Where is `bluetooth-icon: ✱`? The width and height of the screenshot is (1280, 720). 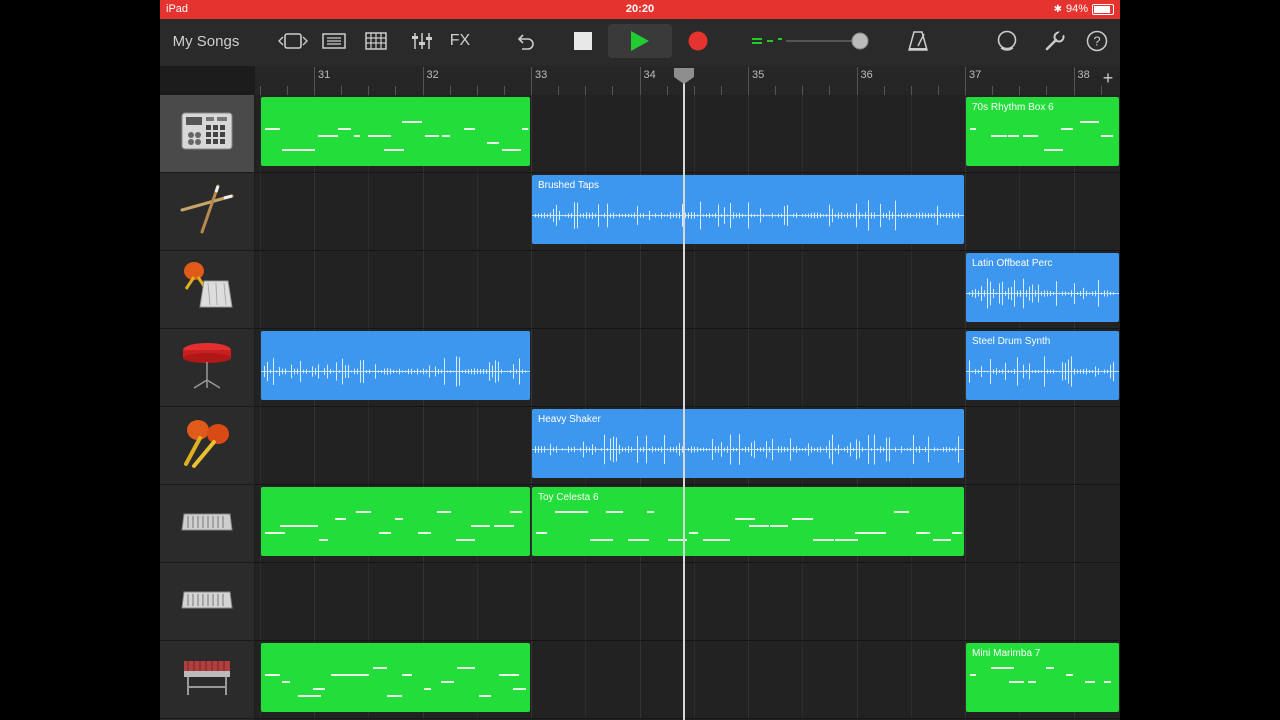 bluetooth-icon: ✱ is located at coordinates (1057, 9).